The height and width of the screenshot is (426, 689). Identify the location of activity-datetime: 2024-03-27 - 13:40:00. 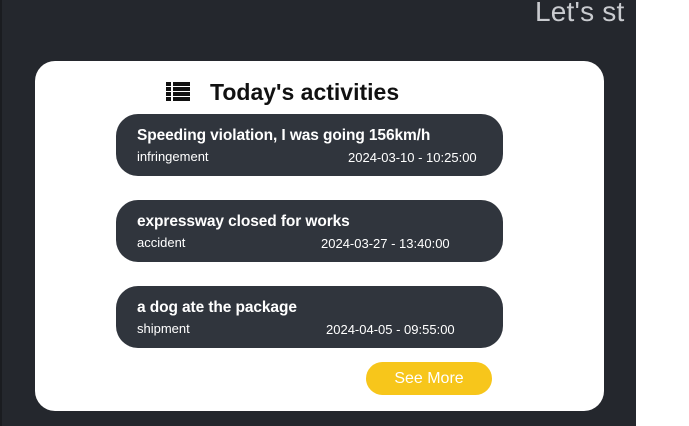
(385, 243).